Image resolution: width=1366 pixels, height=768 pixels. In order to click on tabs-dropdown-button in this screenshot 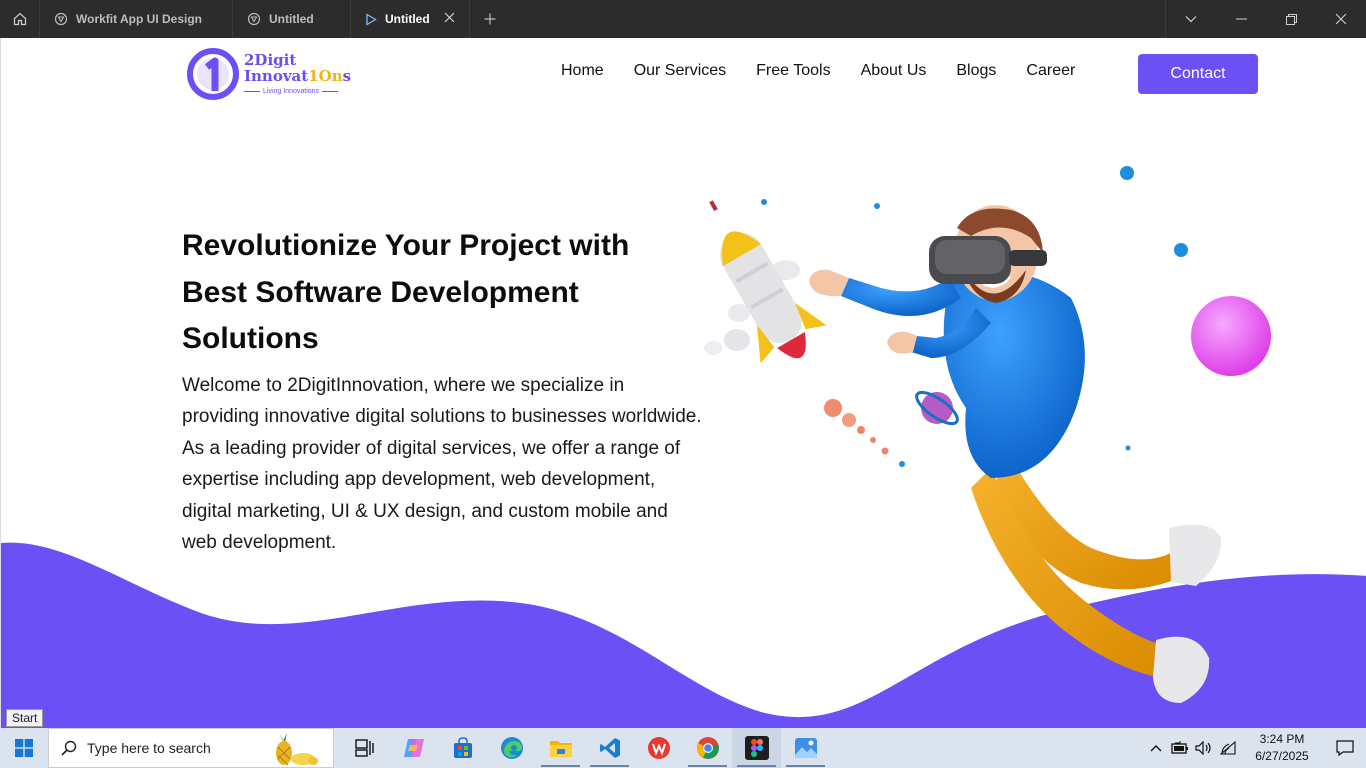, I will do `click(1191, 19)`.